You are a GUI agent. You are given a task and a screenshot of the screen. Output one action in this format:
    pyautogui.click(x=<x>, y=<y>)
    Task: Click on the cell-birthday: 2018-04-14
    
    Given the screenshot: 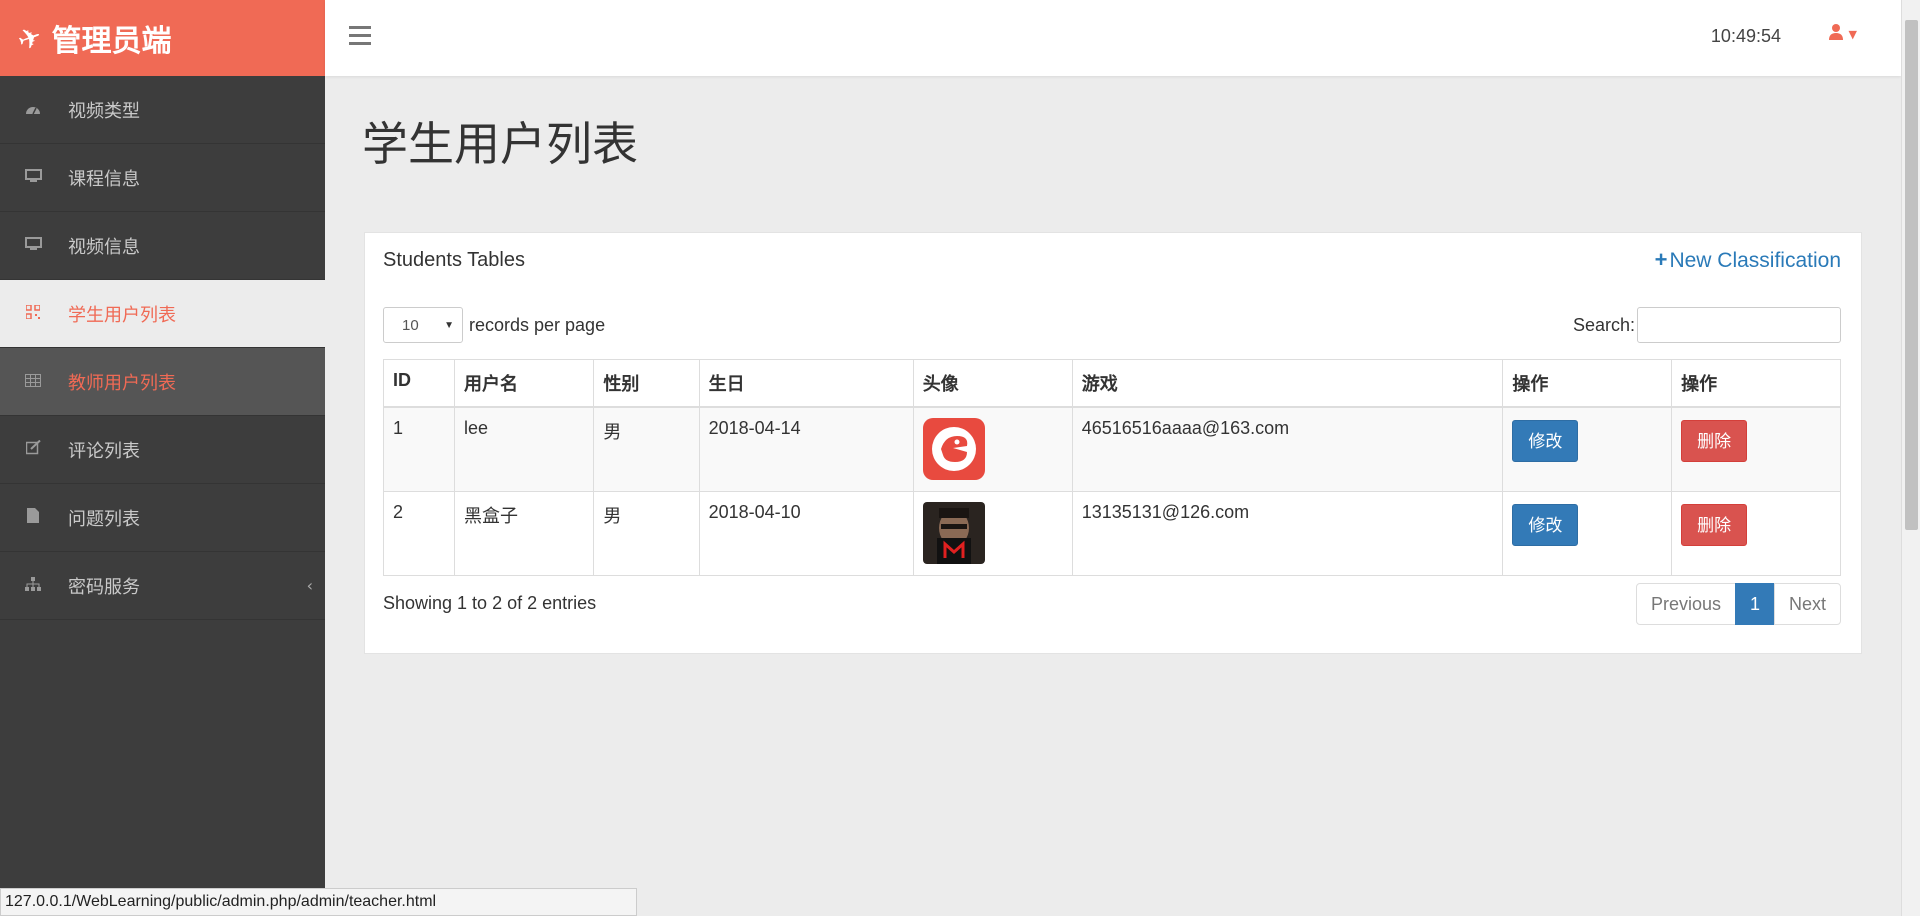 What is the action you would take?
    pyautogui.click(x=806, y=449)
    